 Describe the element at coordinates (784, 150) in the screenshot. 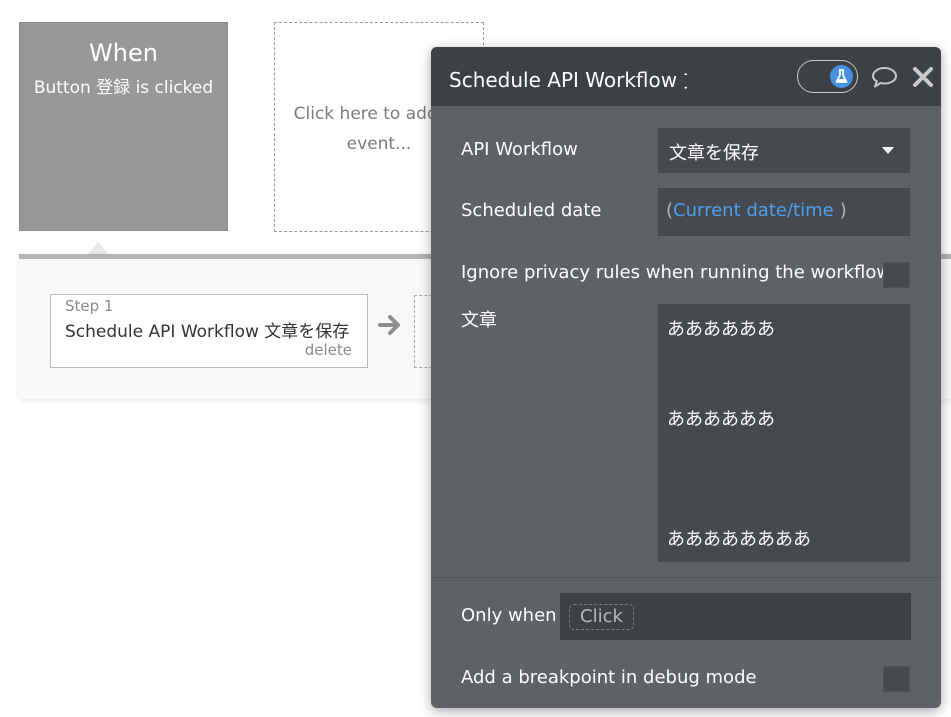

I see `api-workflow-select: 文章を保存` at that location.